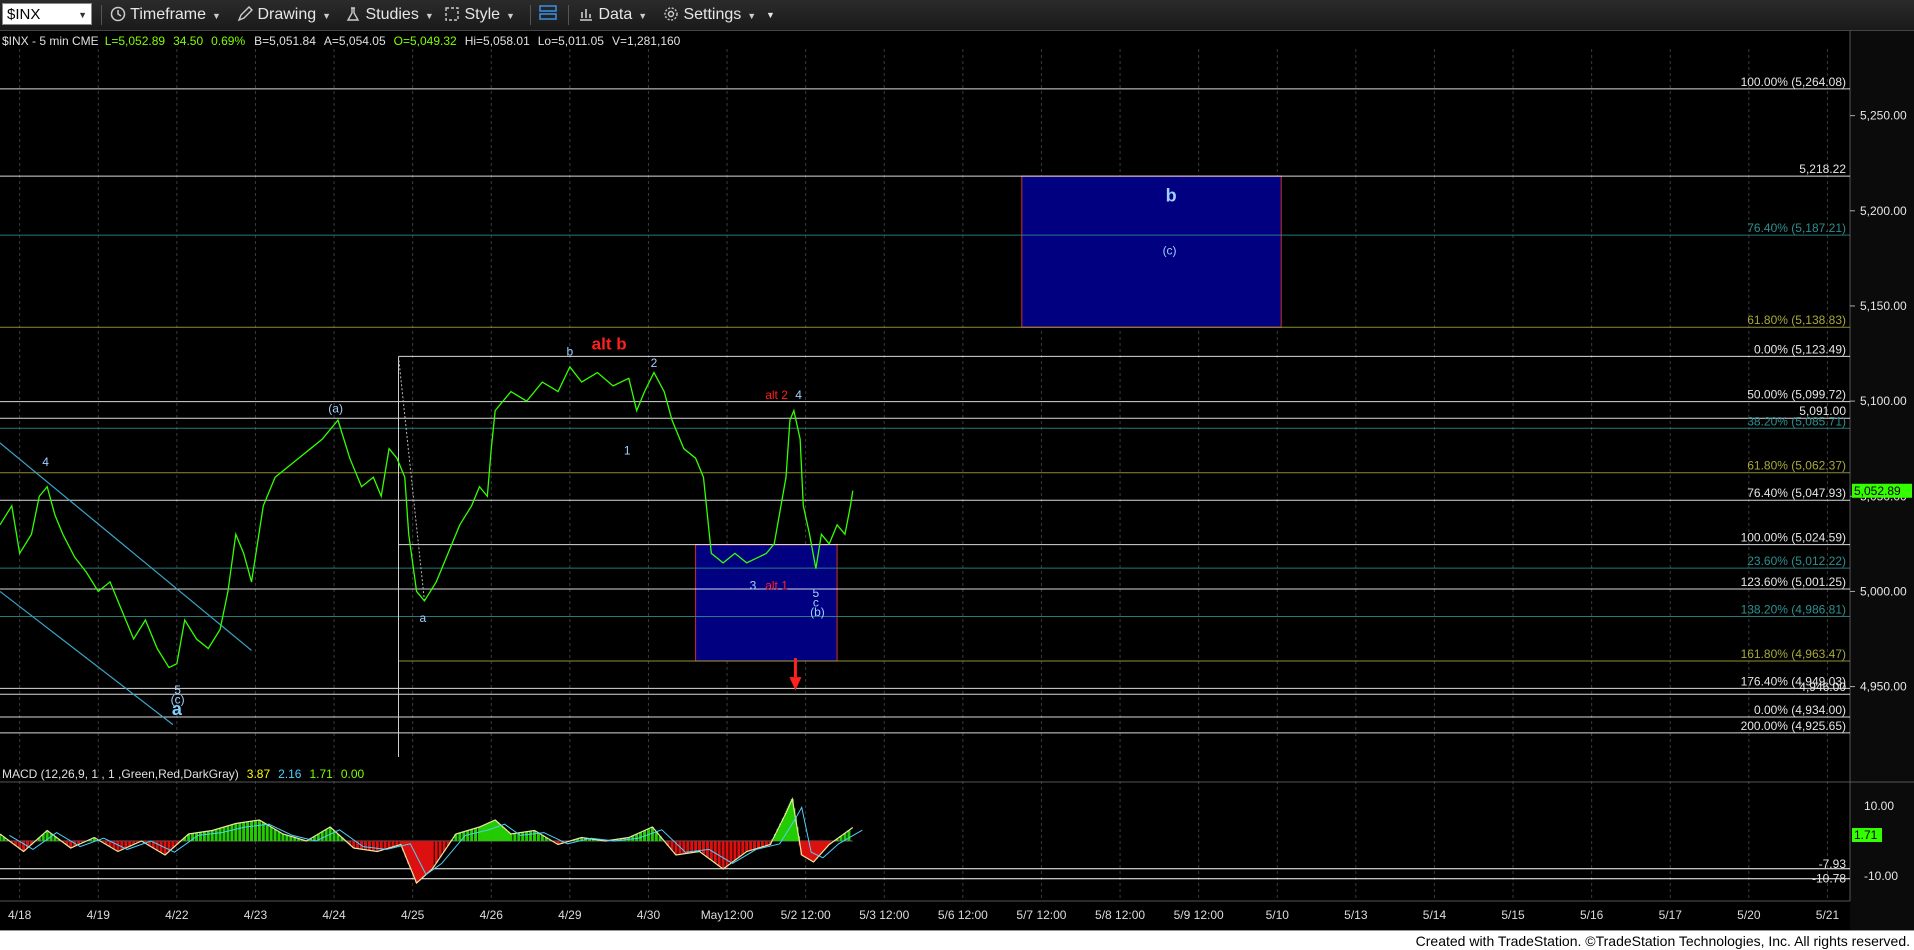 The image size is (1914, 950). I want to click on macd-header-field: 1.71, so click(321, 774).